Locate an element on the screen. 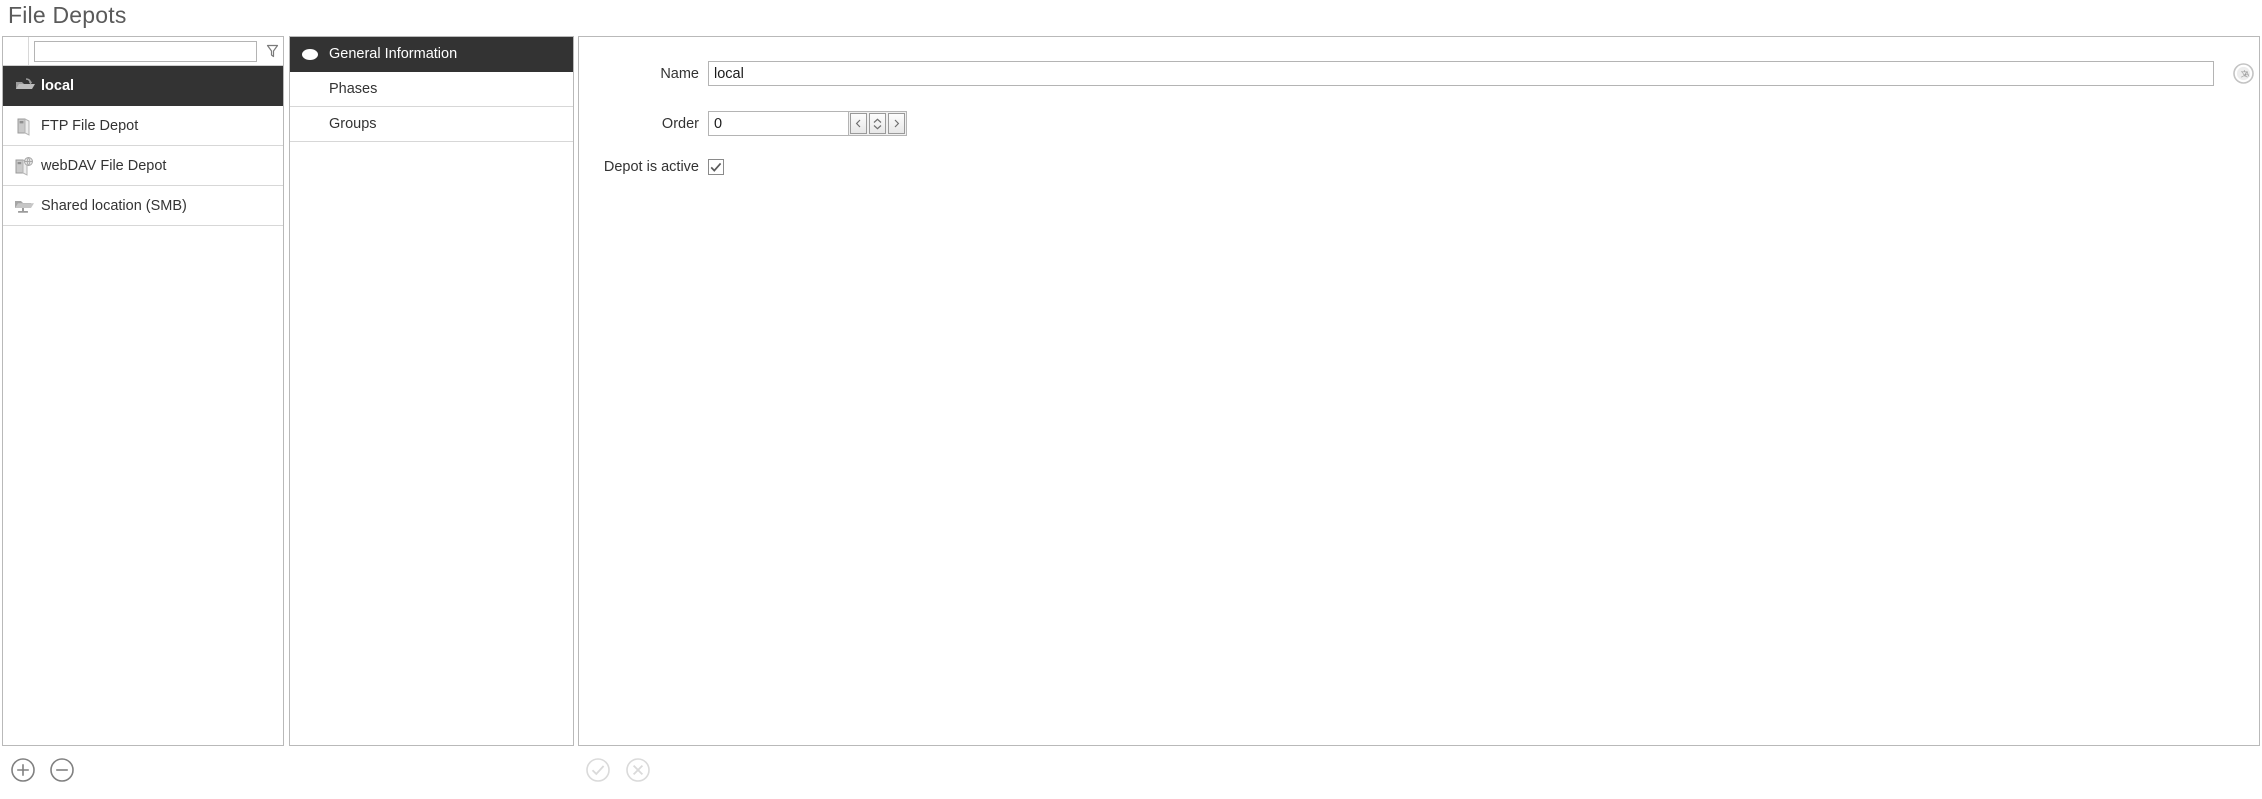 The height and width of the screenshot is (799, 2262). depot-active-label: Depot is active is located at coordinates (651, 167).